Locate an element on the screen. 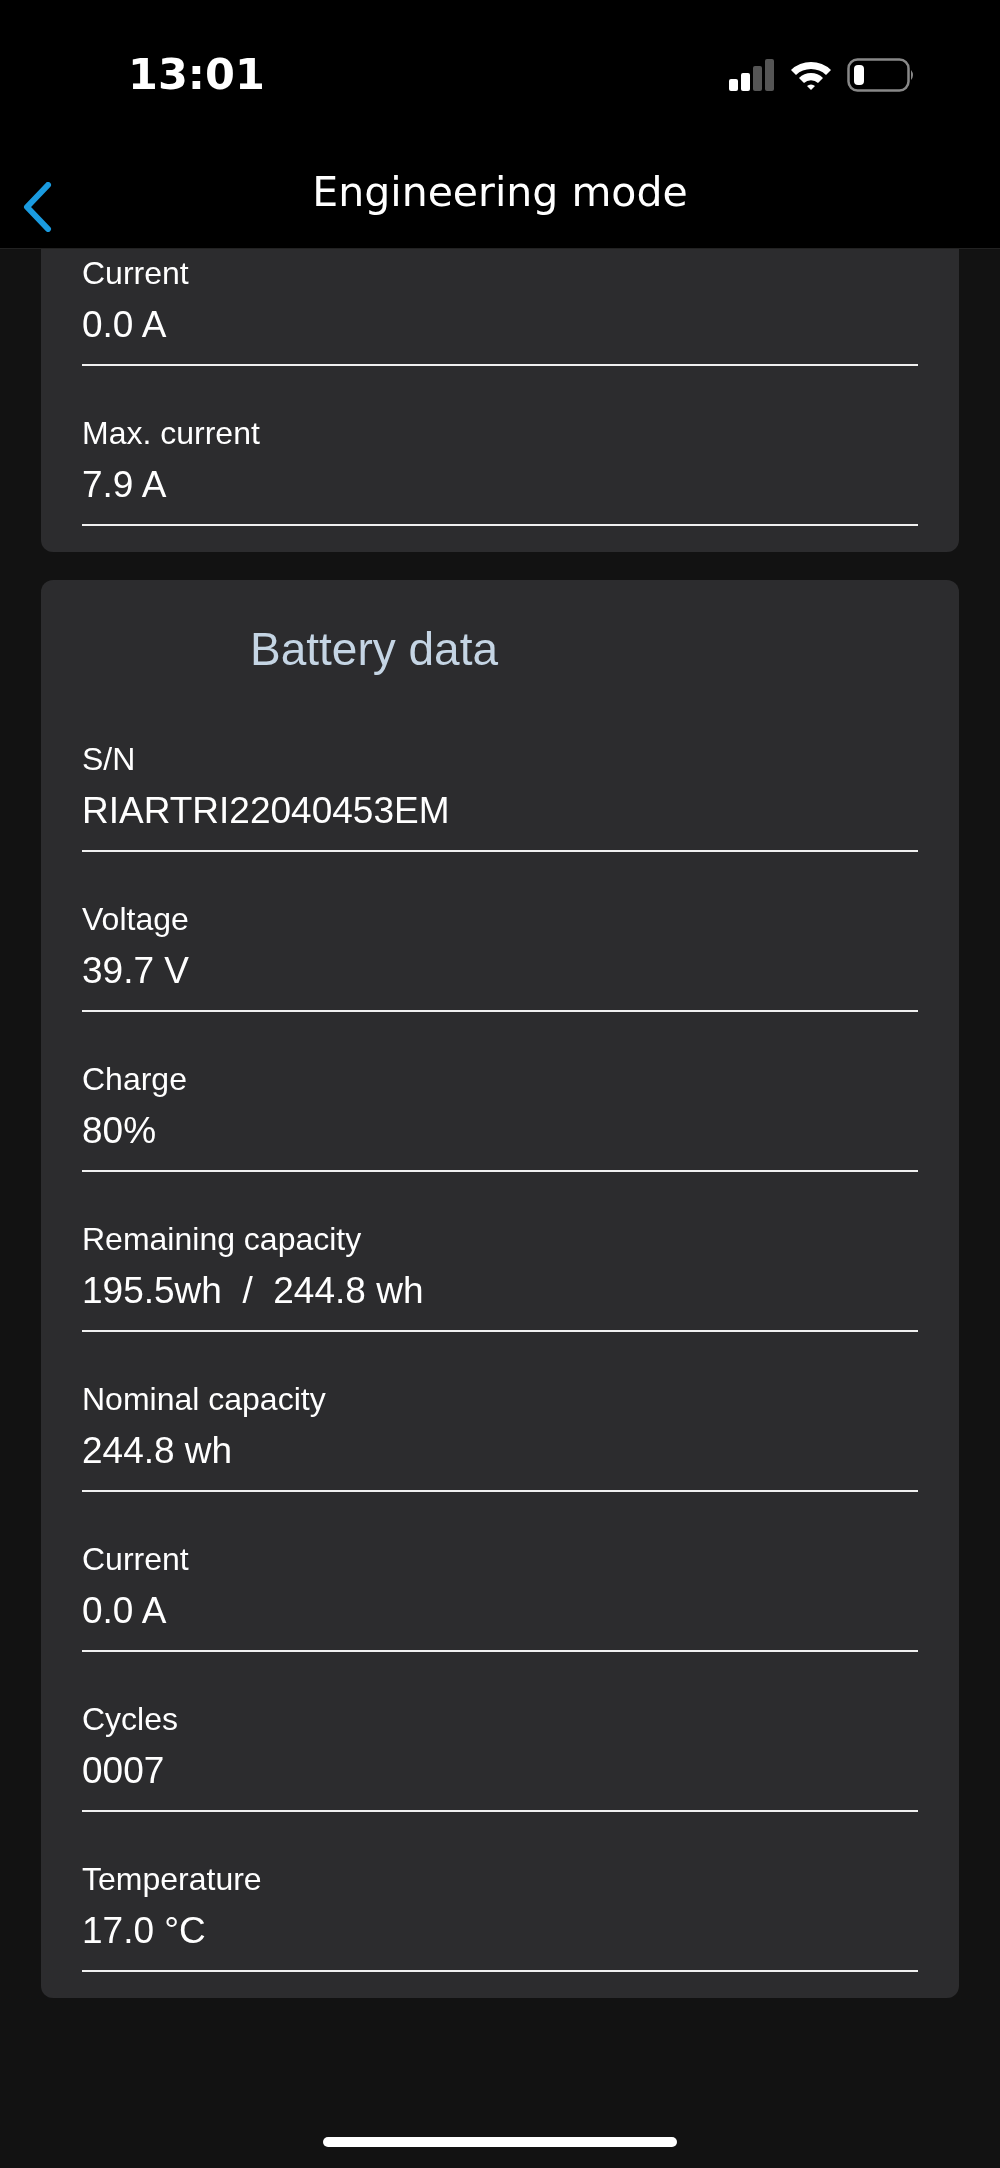 The width and height of the screenshot is (1000, 2168). field-label: S/N is located at coordinates (109, 759).